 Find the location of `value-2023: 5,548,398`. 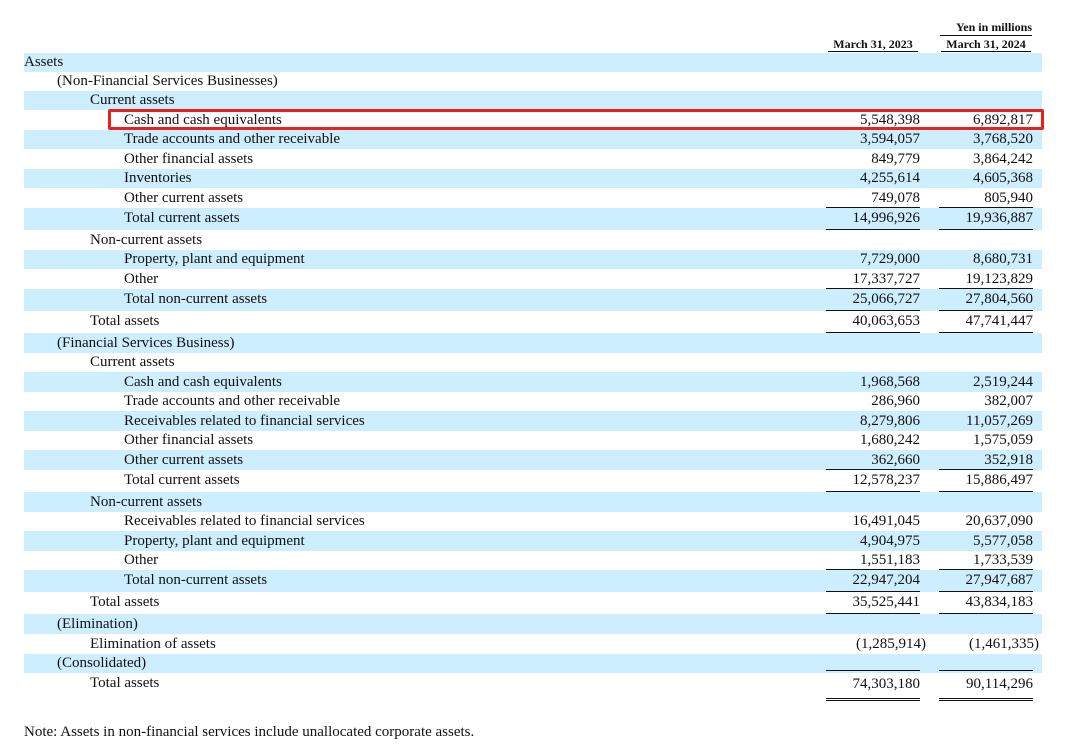

value-2023: 5,548,398 is located at coordinates (890, 120).